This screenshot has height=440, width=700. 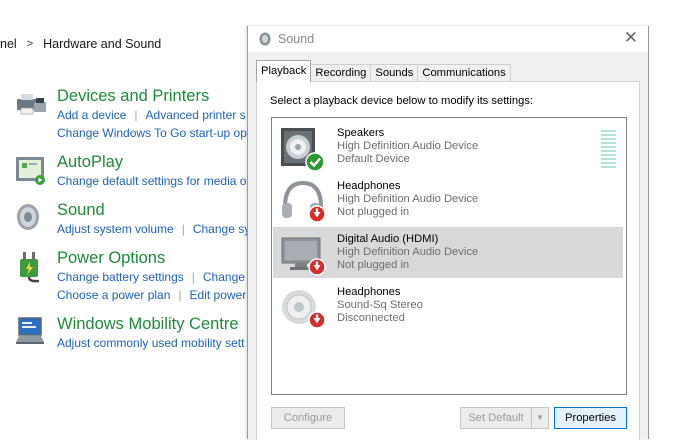 I want to click on tab-playback: Playback, so click(x=284, y=71).